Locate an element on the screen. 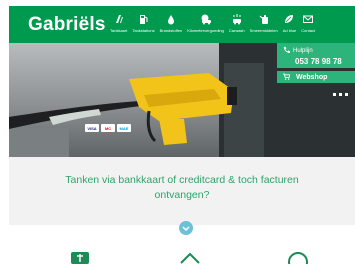 This screenshot has width=355, height=264. visa-card-icon: VISA is located at coordinates (92, 128).